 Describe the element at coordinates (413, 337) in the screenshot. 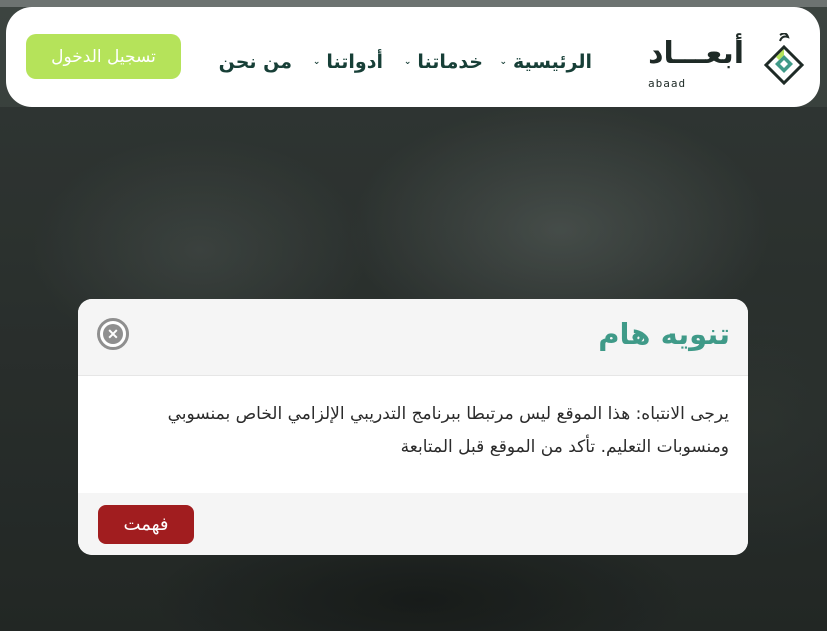

I see `modal-header: تنويه هام ✕` at that location.